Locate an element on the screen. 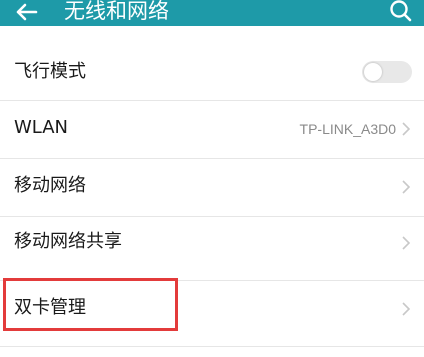 The image size is (424, 357). toggle-knob is located at coordinates (373, 72).